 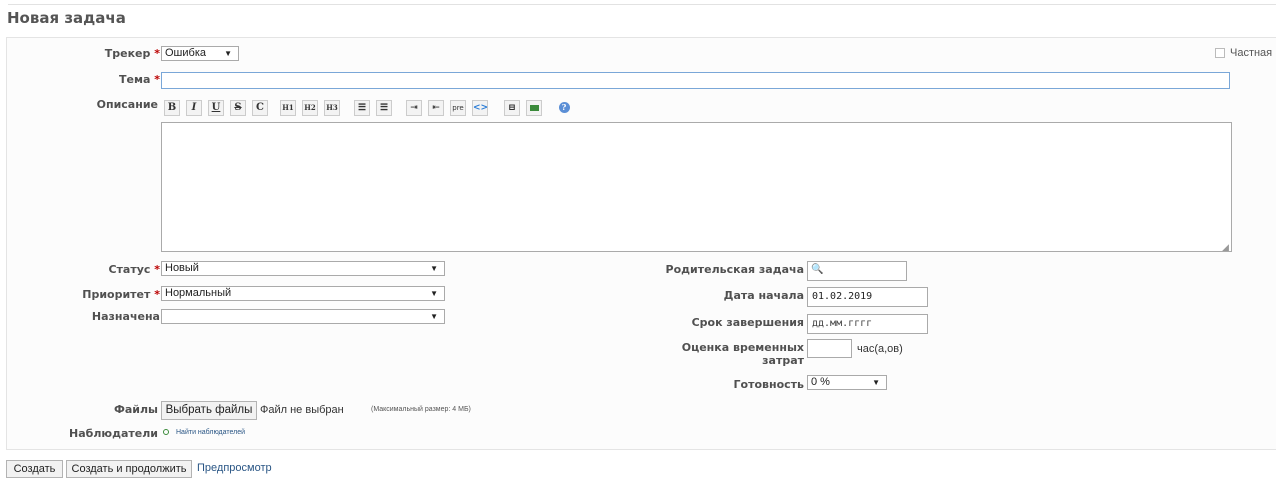 I want to click on create-and-continue-button: Создать и продолжить, so click(x=129, y=469).